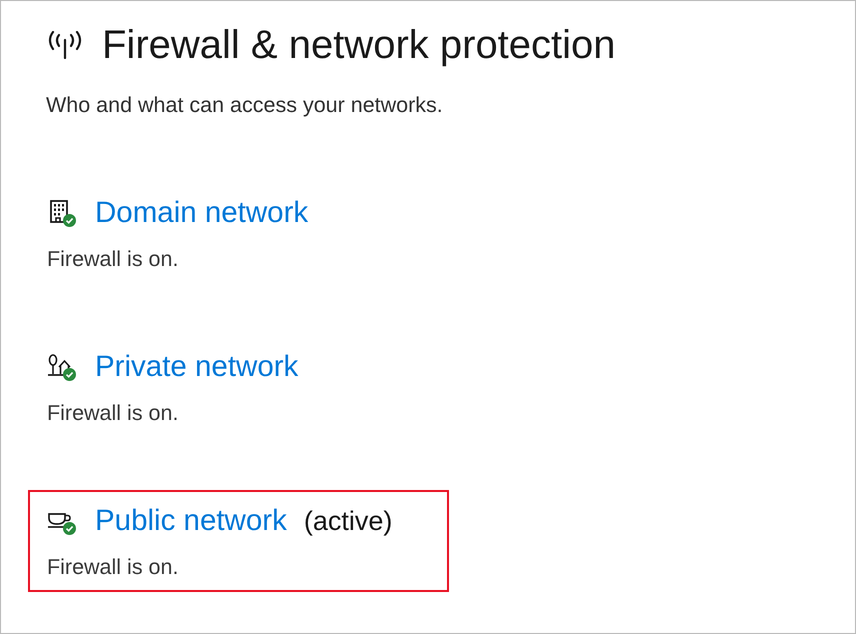 The width and height of the screenshot is (856, 634). What do you see at coordinates (191, 521) in the screenshot?
I see `network-link: Public network` at bounding box center [191, 521].